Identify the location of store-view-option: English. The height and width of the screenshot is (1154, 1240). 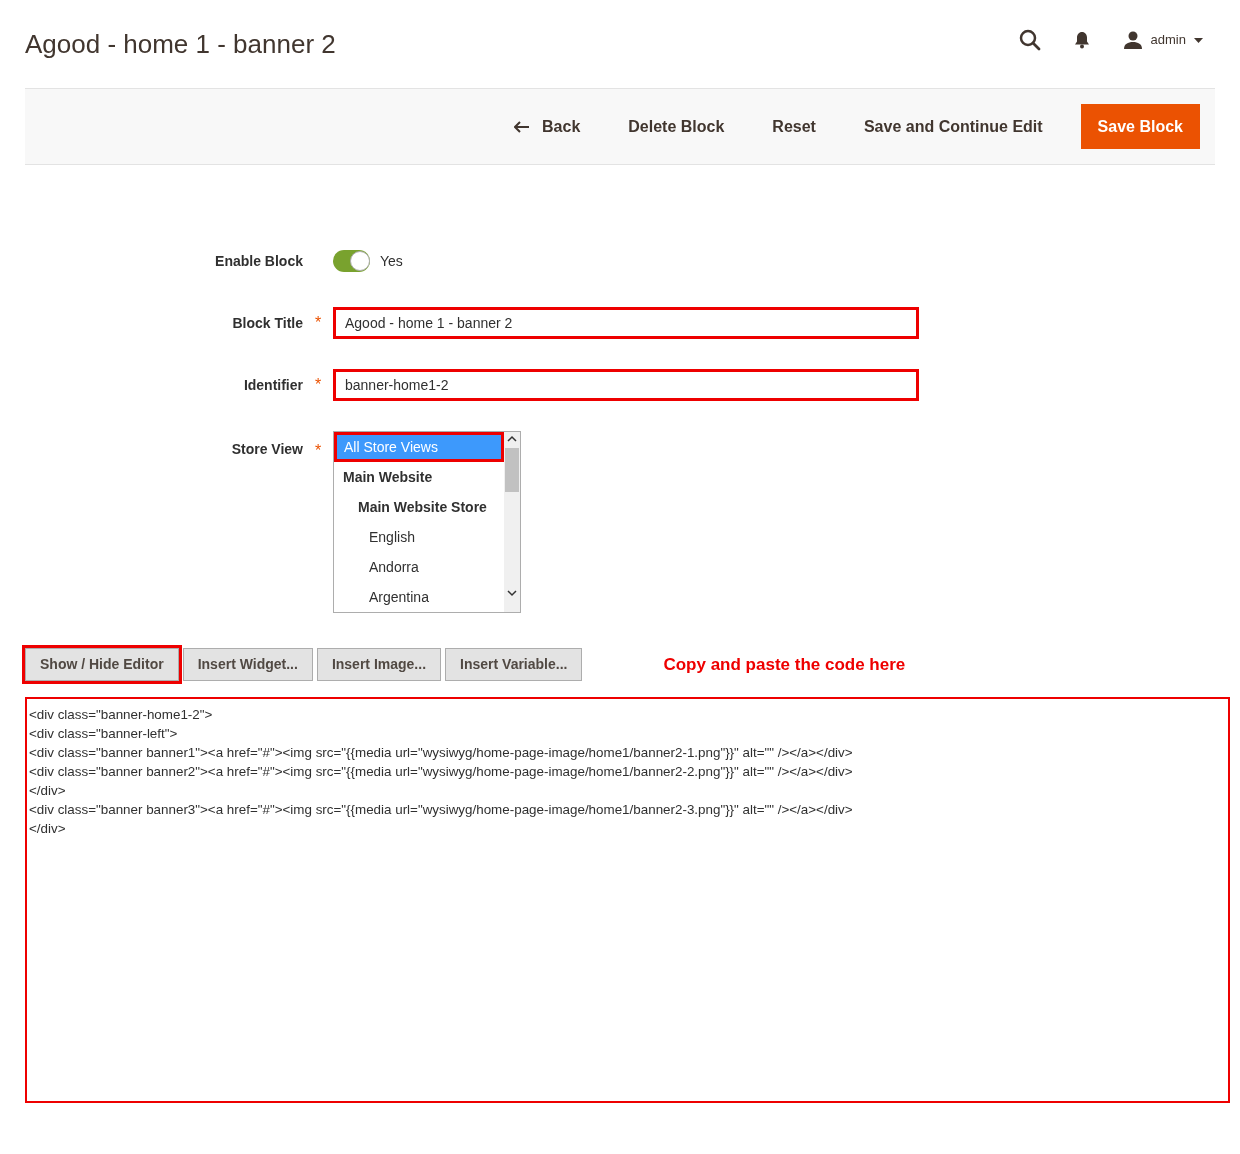
(419, 537).